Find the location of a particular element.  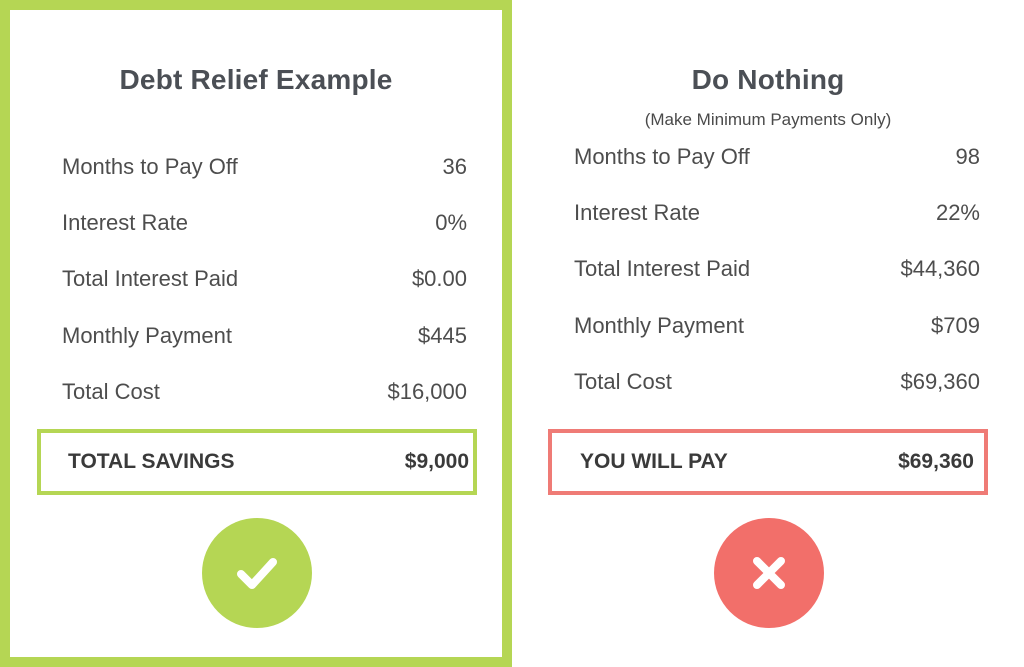

check-icon is located at coordinates (257, 573).